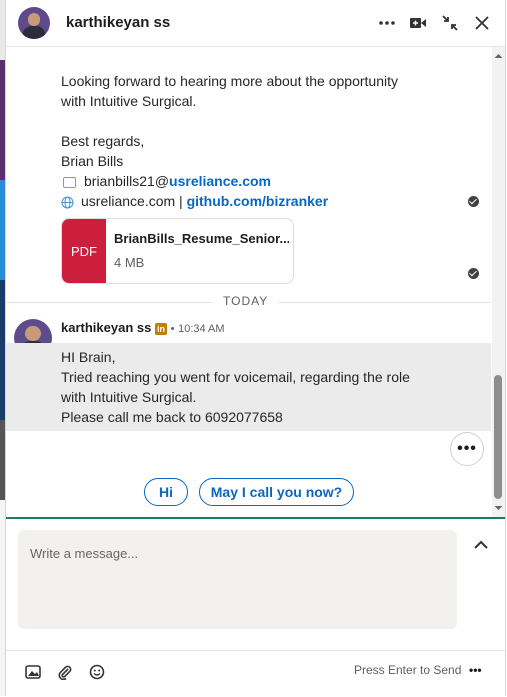 The width and height of the screenshot is (507, 697). I want to click on website-line: usreliance.com | github.com/bizranker, so click(194, 201).